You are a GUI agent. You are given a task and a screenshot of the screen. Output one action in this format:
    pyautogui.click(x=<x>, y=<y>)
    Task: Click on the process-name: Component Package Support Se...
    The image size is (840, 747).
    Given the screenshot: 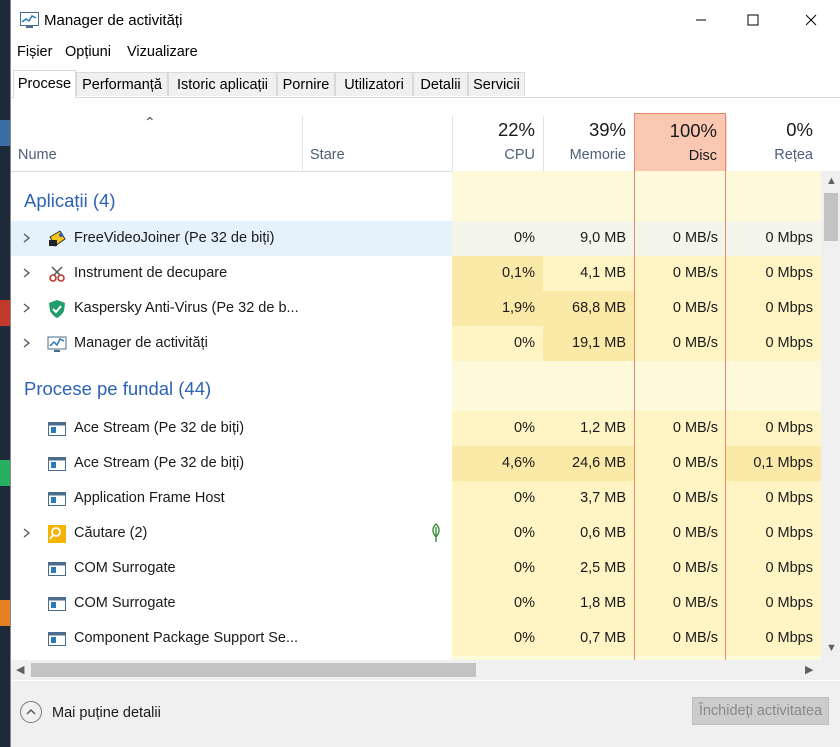 What is the action you would take?
    pyautogui.click(x=186, y=638)
    